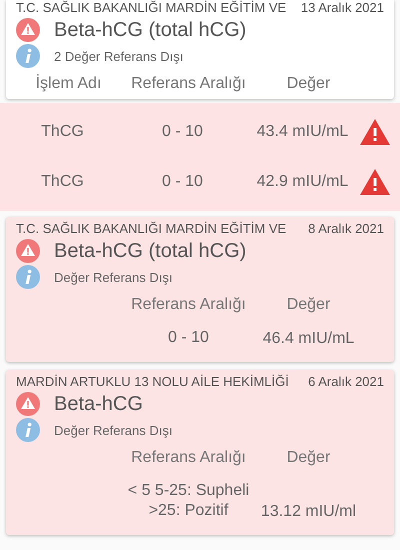  What do you see at coordinates (152, 382) in the screenshot?
I see `institution-name: MARDİN ARTUKLU 13 NOLU AİLE HEKİMLİĞİ` at bounding box center [152, 382].